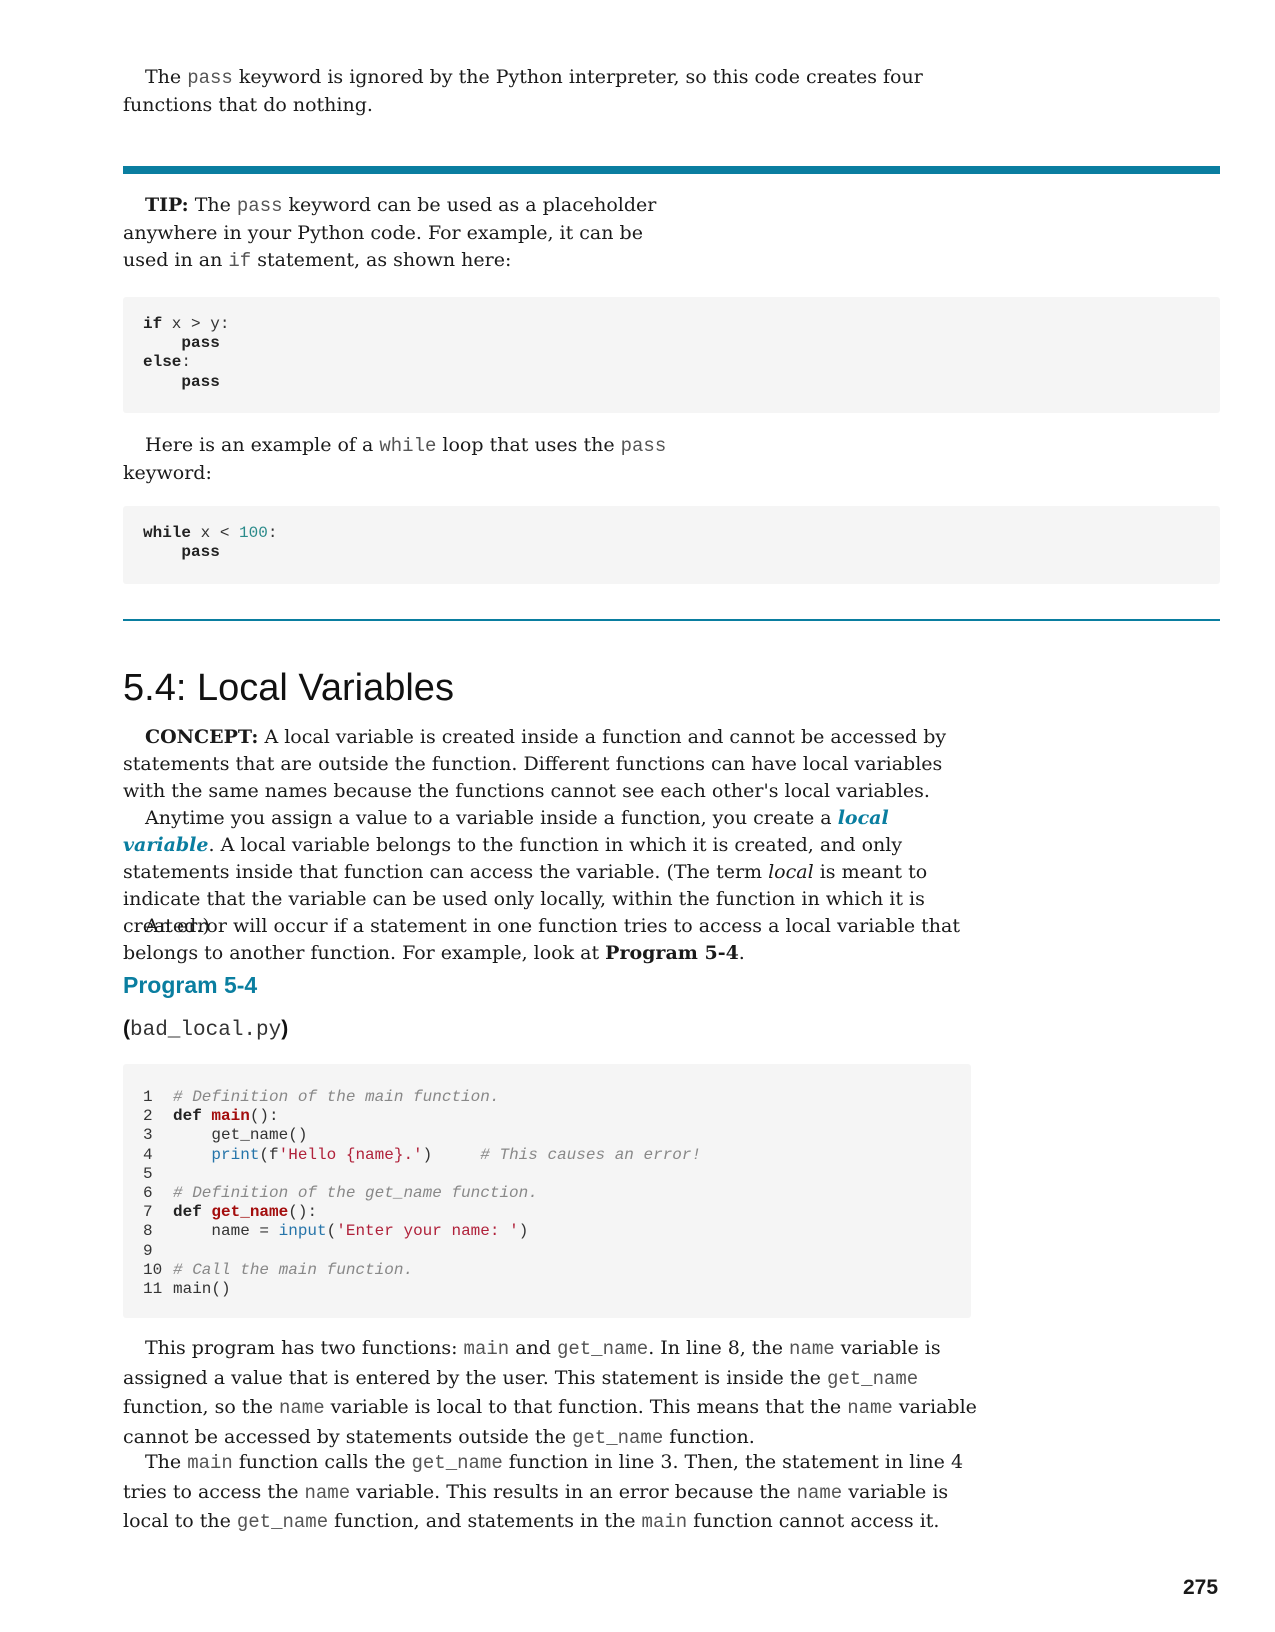 The image size is (1275, 1632). What do you see at coordinates (709, 1436) in the screenshot?
I see `text-run: function.` at bounding box center [709, 1436].